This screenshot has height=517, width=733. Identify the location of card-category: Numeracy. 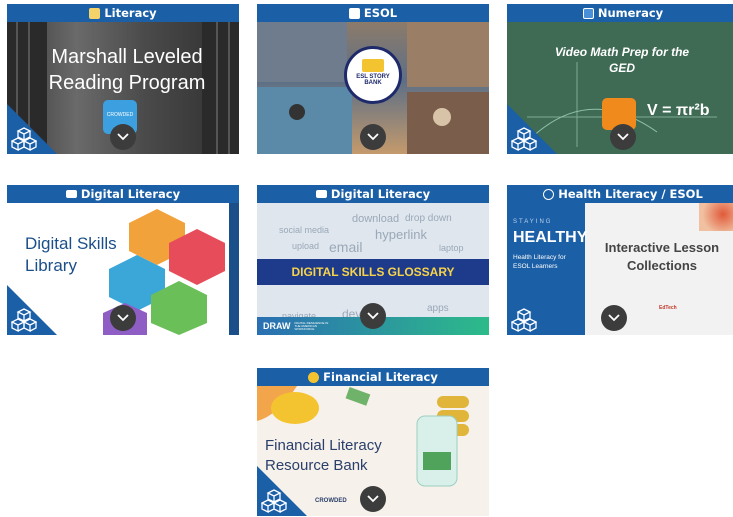
(630, 13).